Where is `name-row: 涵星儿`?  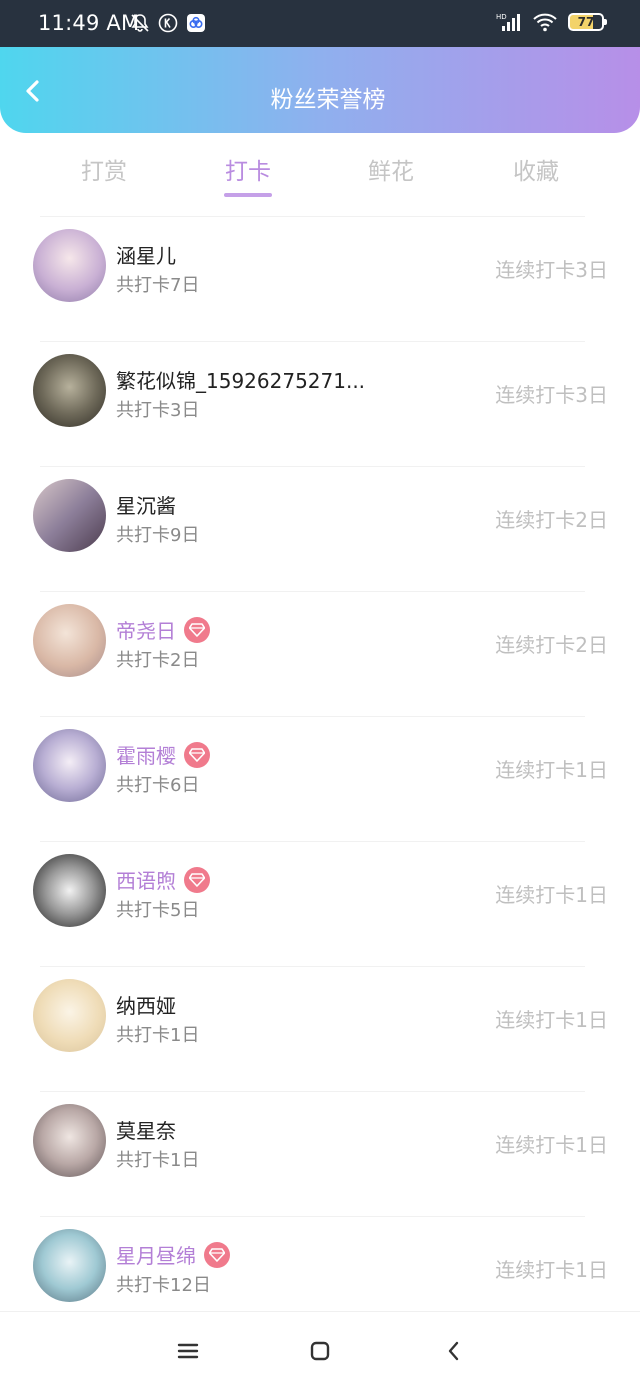
name-row: 涵星儿 is located at coordinates (146, 254).